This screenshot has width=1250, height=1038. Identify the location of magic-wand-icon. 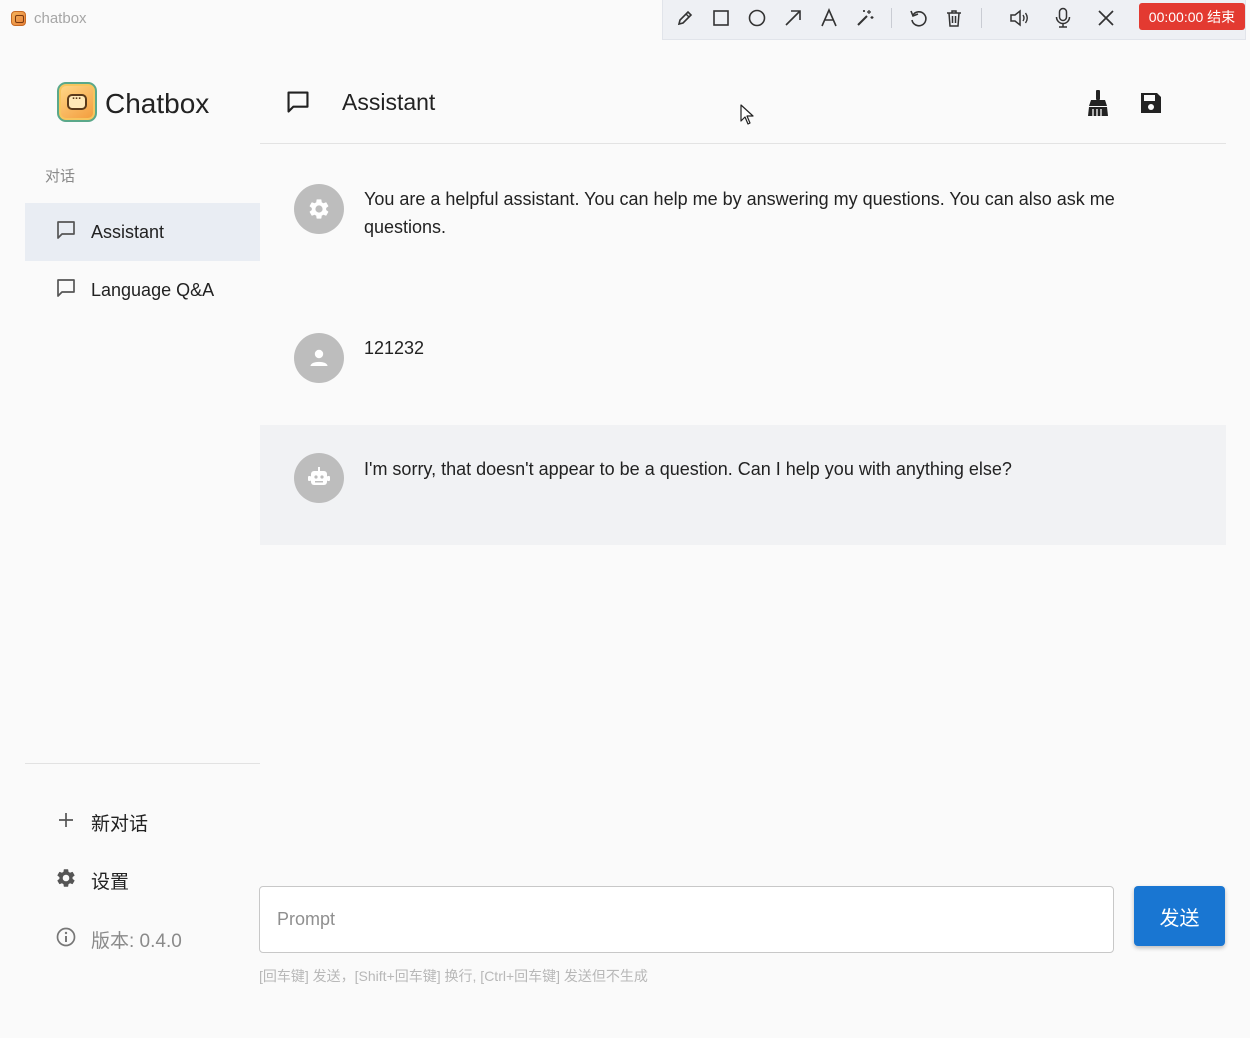
(865, 18).